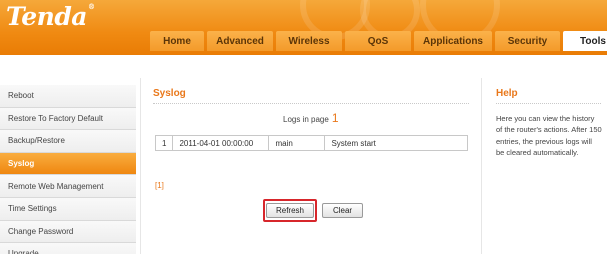 The height and width of the screenshot is (254, 607). What do you see at coordinates (548, 103) in the screenshot?
I see `help-divider` at bounding box center [548, 103].